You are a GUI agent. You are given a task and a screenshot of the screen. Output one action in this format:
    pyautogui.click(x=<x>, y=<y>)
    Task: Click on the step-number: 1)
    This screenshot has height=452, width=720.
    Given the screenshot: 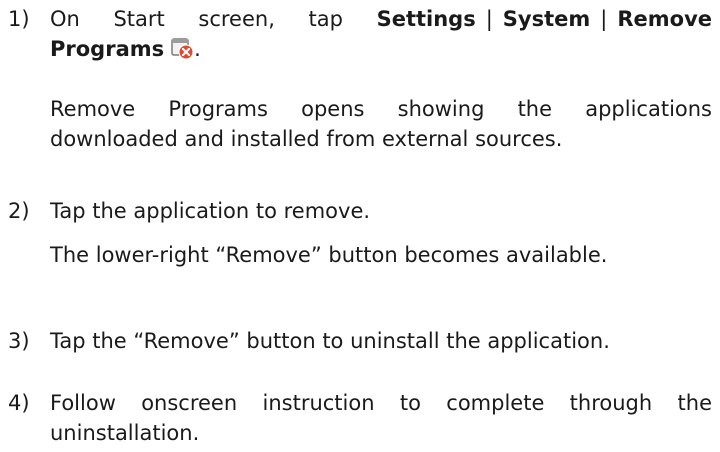 What is the action you would take?
    pyautogui.click(x=19, y=19)
    